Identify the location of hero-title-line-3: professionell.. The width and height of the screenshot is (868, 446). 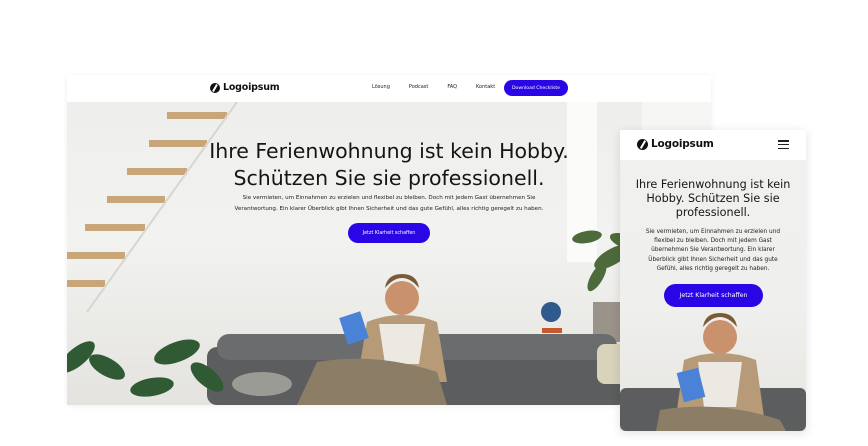
(713, 212).